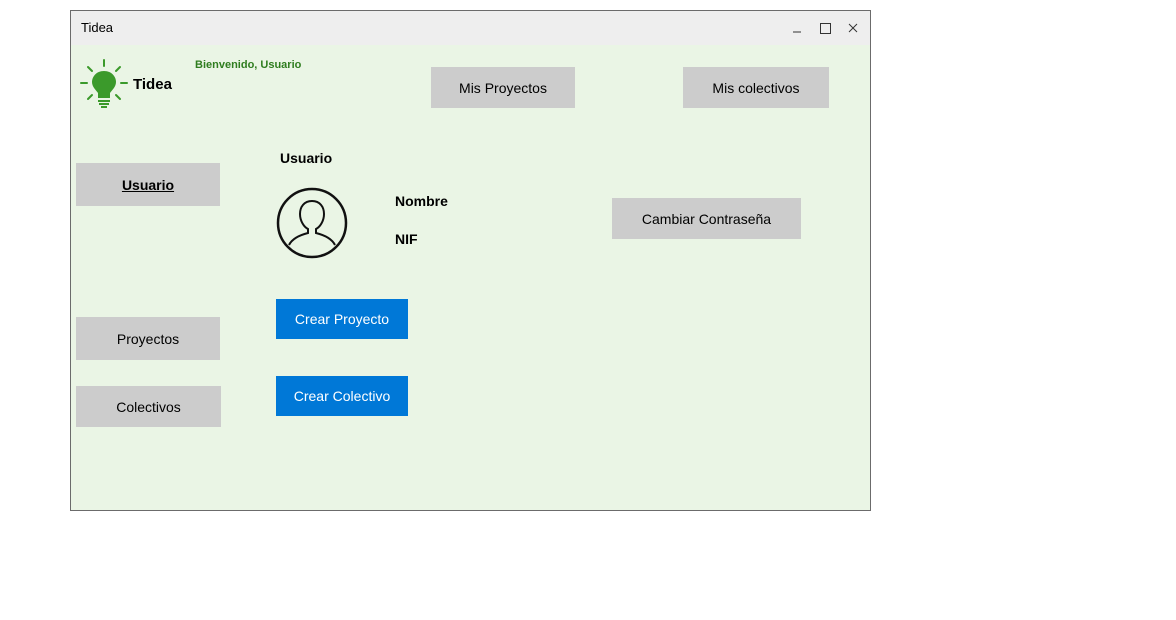 This screenshot has height=620, width=1176. I want to click on mis-proyectos-button: Mis Proyectos, so click(503, 87).